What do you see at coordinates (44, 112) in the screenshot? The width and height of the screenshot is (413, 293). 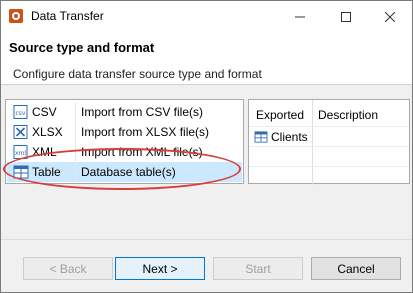 I see `list-item-name: CSV` at bounding box center [44, 112].